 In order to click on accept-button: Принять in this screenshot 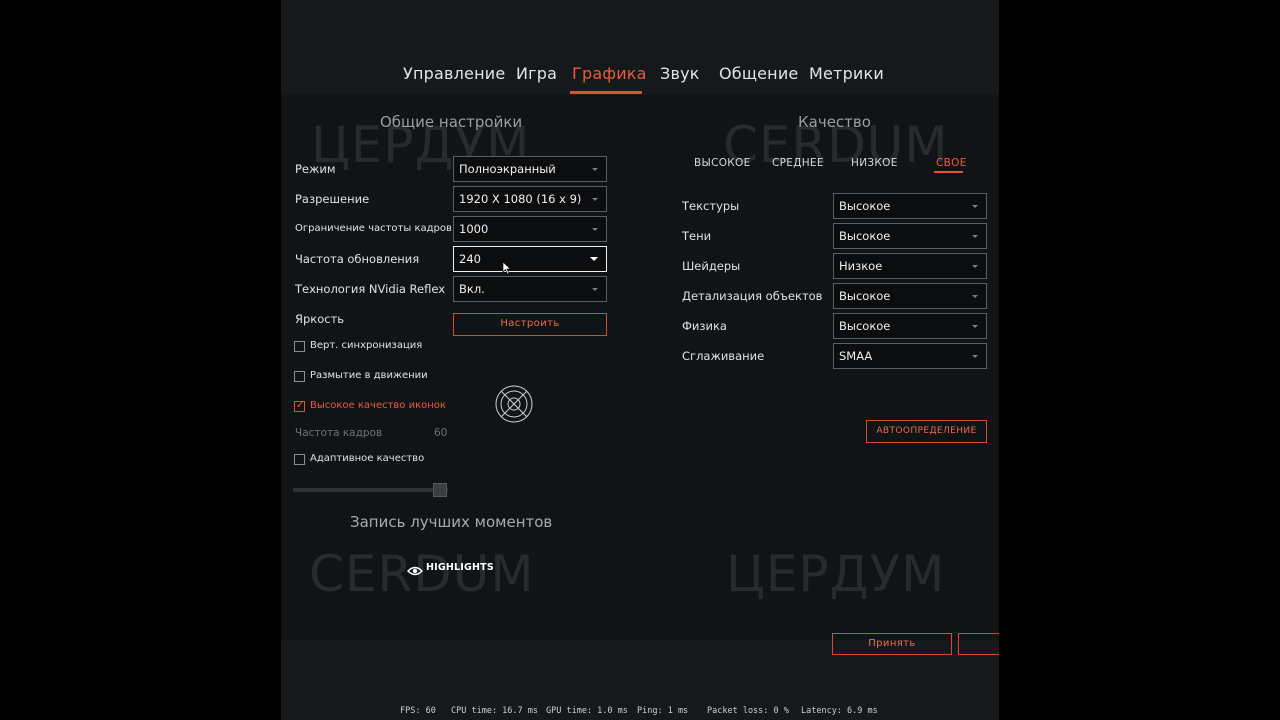, I will do `click(892, 644)`.